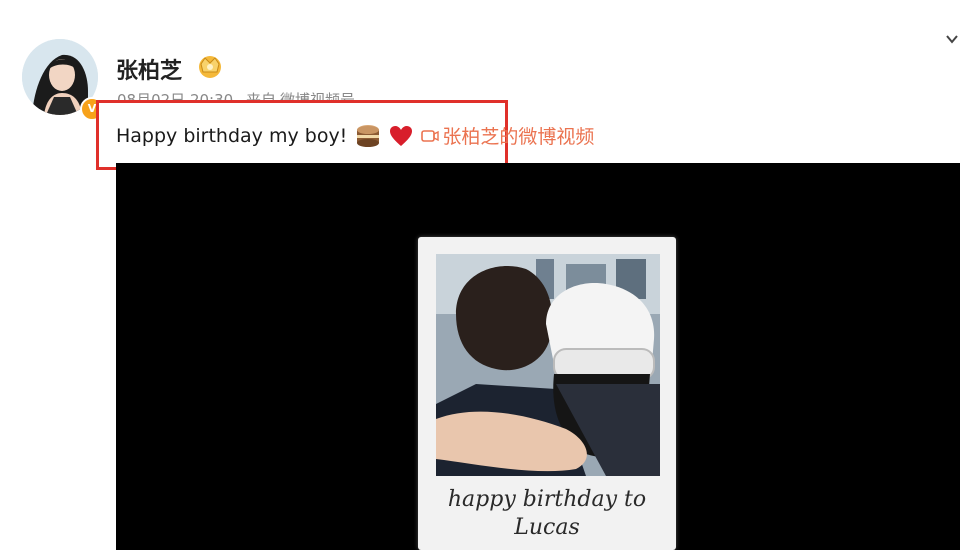  What do you see at coordinates (952, 40) in the screenshot?
I see `chevron-down-icon` at bounding box center [952, 40].